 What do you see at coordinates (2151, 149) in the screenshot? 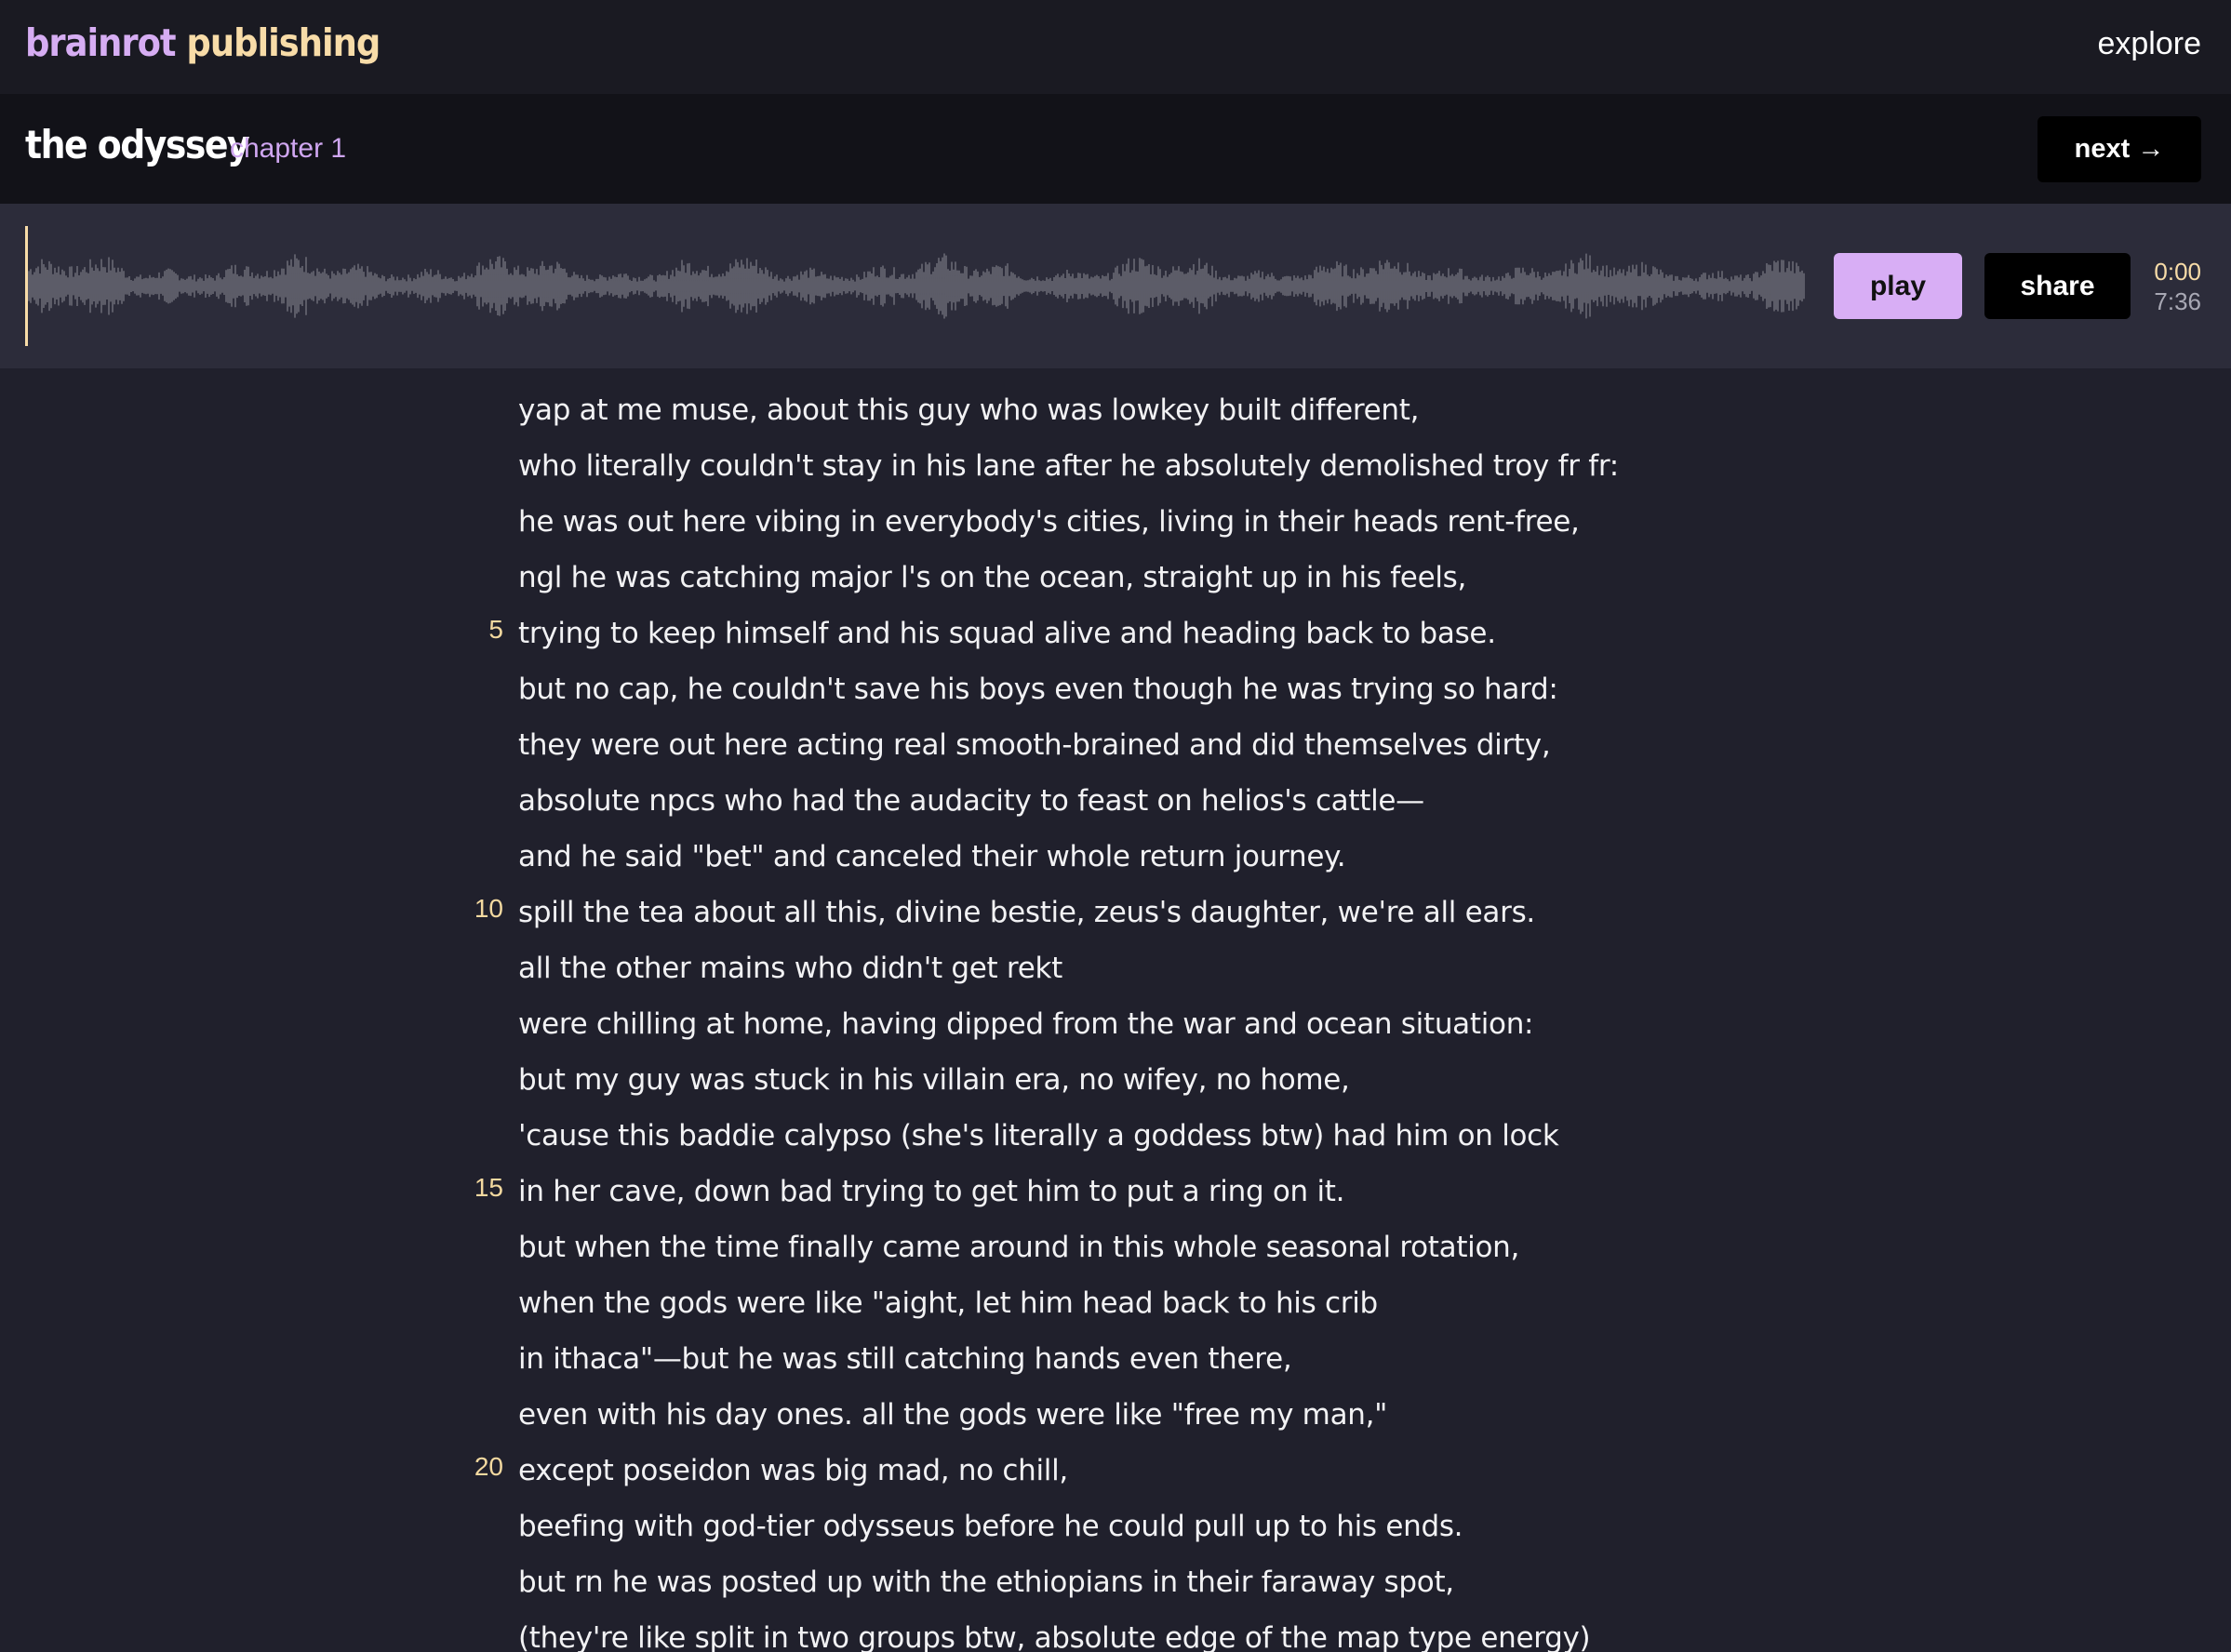
I see `arrow-right-icon: →` at bounding box center [2151, 149].